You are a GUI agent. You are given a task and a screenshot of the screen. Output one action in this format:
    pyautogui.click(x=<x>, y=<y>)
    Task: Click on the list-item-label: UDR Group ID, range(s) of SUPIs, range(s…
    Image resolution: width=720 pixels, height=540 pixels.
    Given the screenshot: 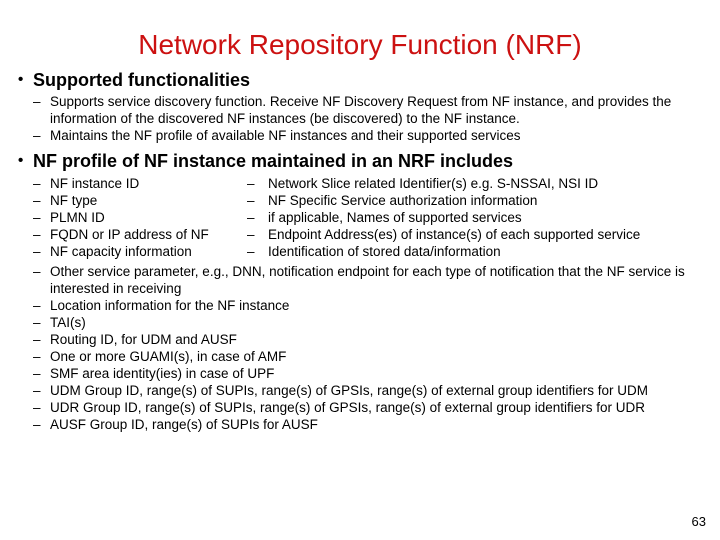 What is the action you would take?
    pyautogui.click(x=347, y=407)
    